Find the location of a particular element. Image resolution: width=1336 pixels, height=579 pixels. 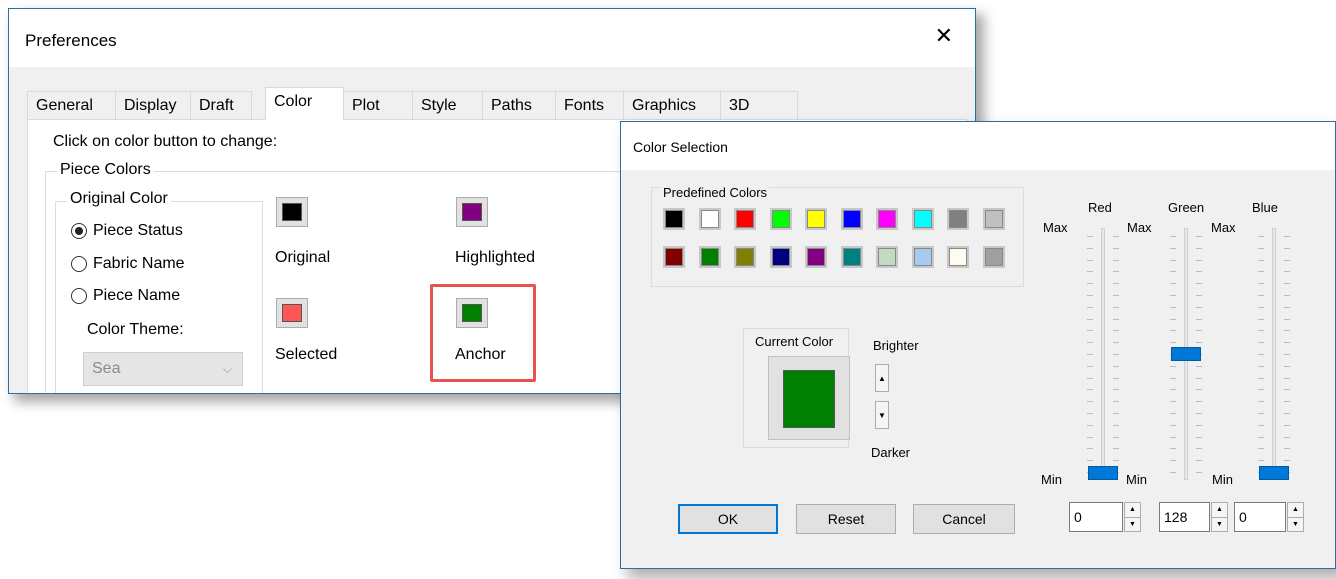

tab-draft: Draft is located at coordinates (221, 105).